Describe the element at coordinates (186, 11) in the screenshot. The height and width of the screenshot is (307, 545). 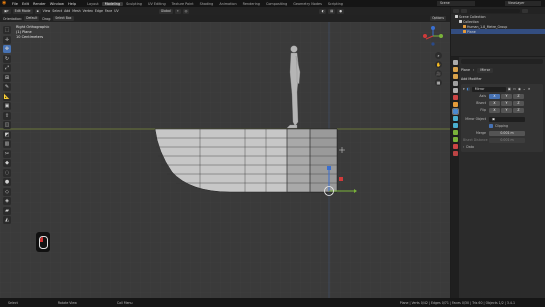
I see `proportional-edit-icon: ◎` at that location.